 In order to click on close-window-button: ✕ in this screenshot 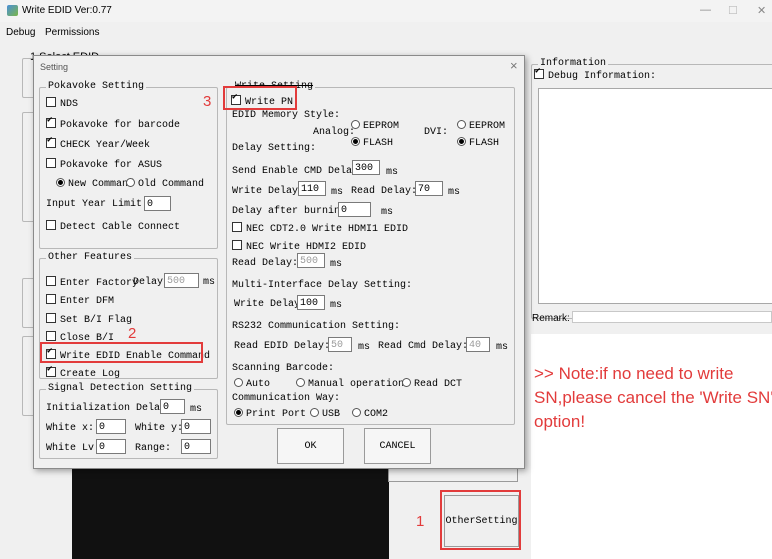, I will do `click(761, 10)`.